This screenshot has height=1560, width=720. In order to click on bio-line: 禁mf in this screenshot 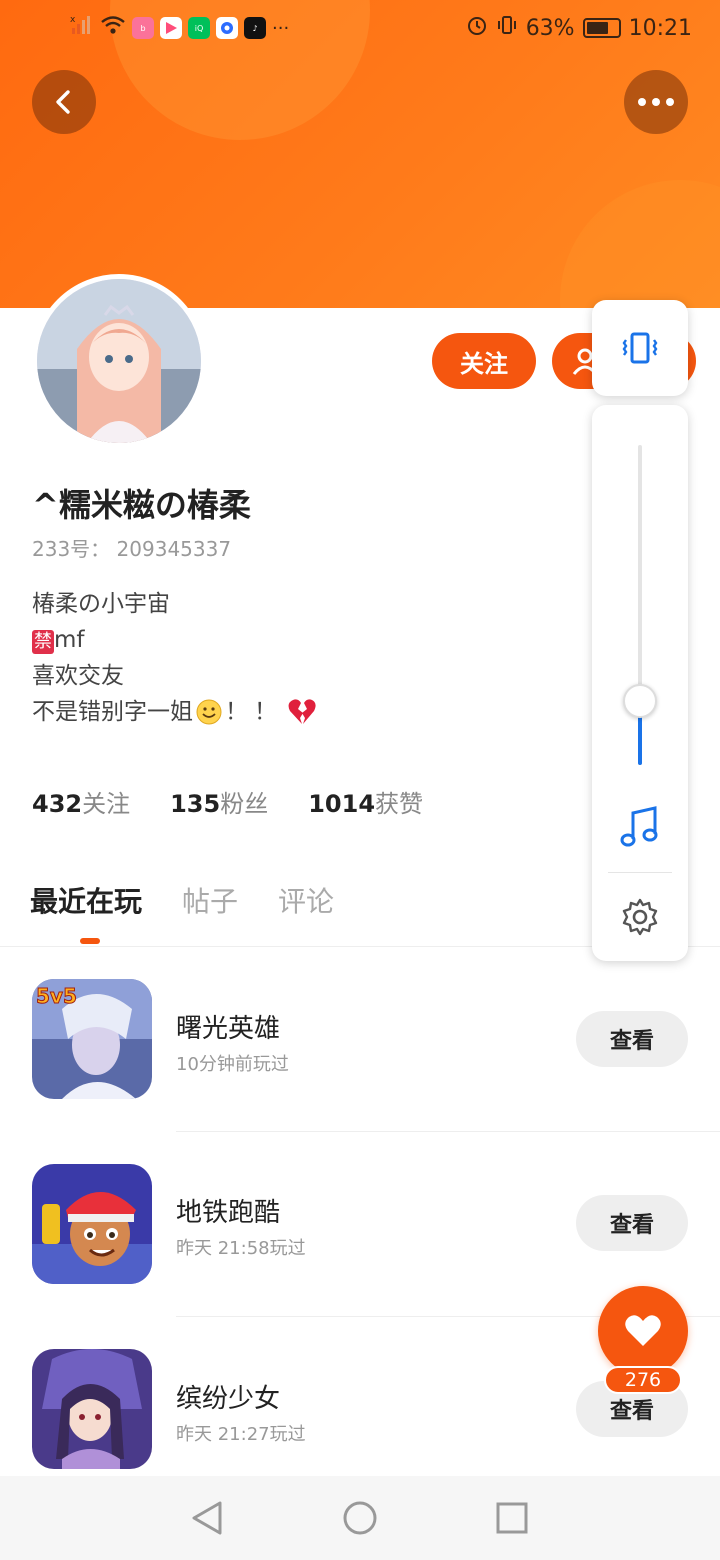, I will do `click(58, 640)`.